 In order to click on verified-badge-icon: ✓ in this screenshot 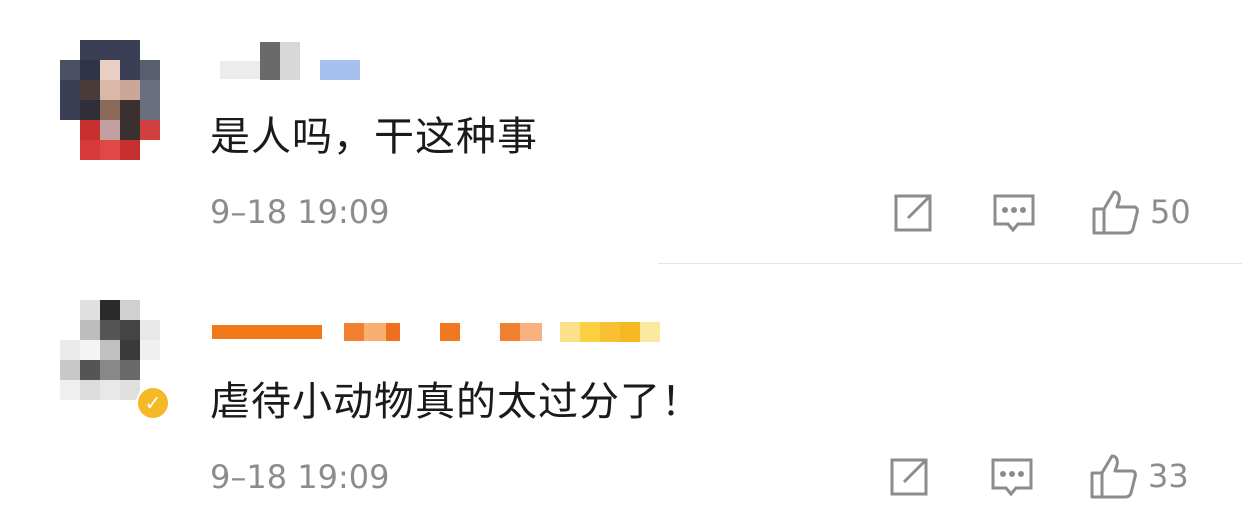, I will do `click(153, 403)`.